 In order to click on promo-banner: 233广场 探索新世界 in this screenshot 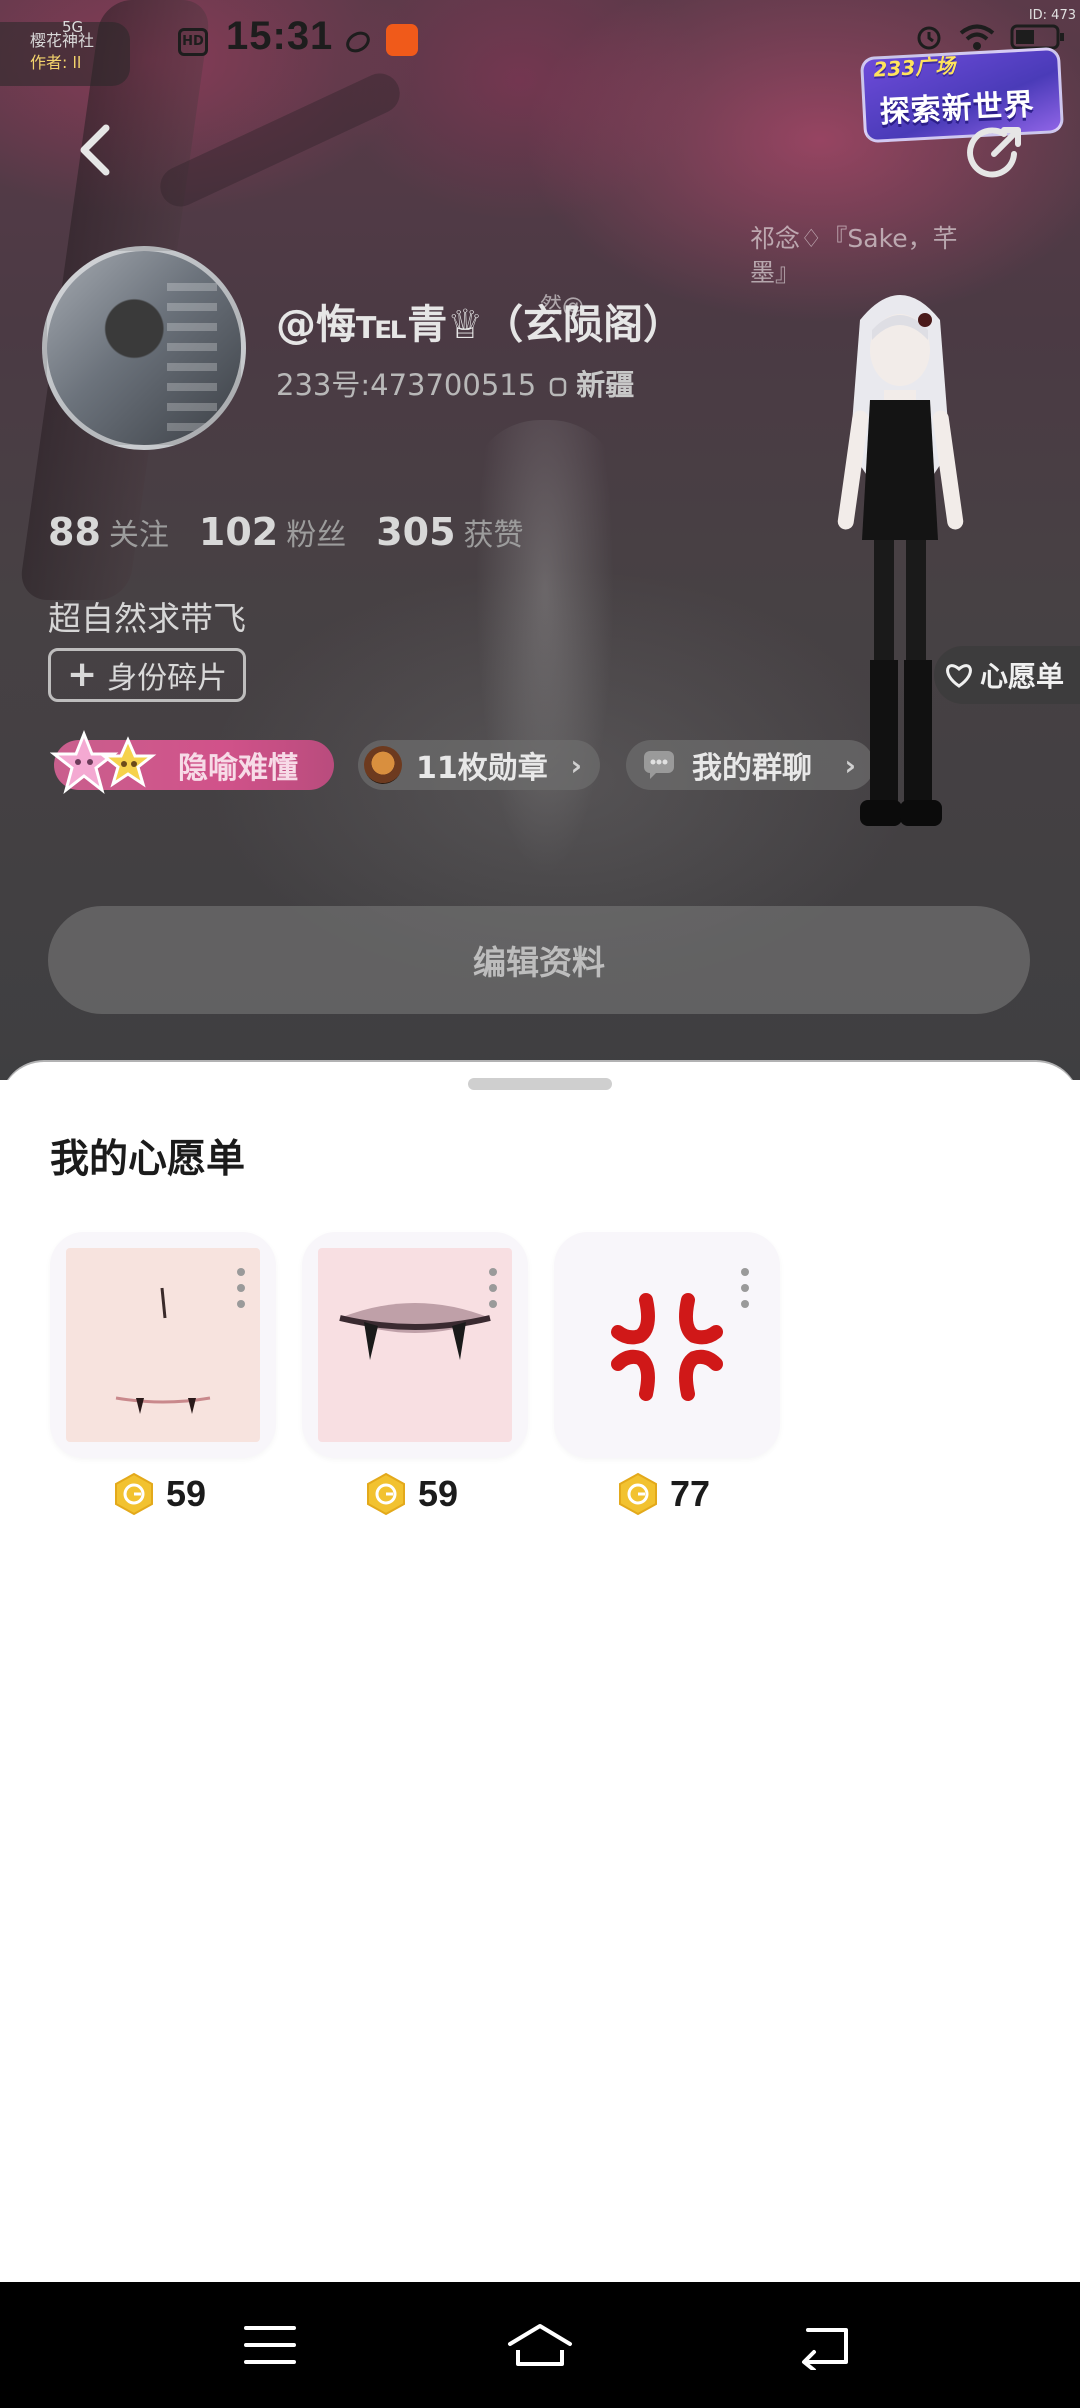, I will do `click(962, 95)`.